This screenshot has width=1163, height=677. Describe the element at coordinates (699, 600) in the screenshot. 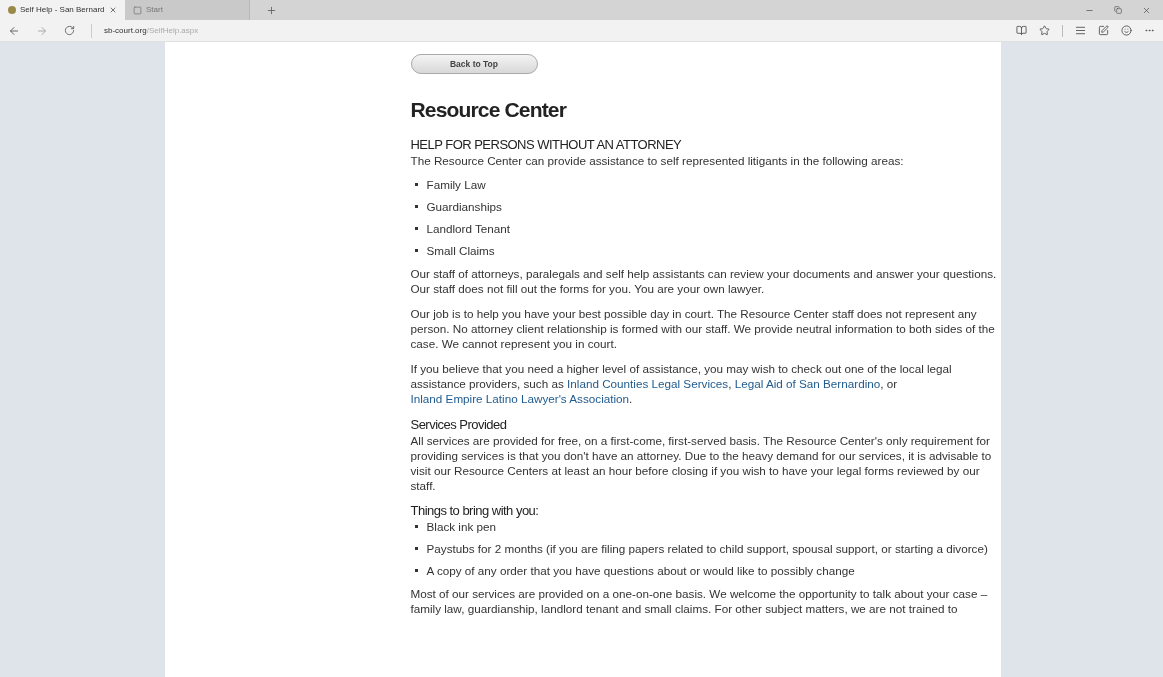

I see `paragraph: Most of our services are provided on a one-on-one basis. We welcome the opportunity to talk about your case – family law, guardianship, landlord tenant and small claims. For other subject matters, we are not trained to` at that location.